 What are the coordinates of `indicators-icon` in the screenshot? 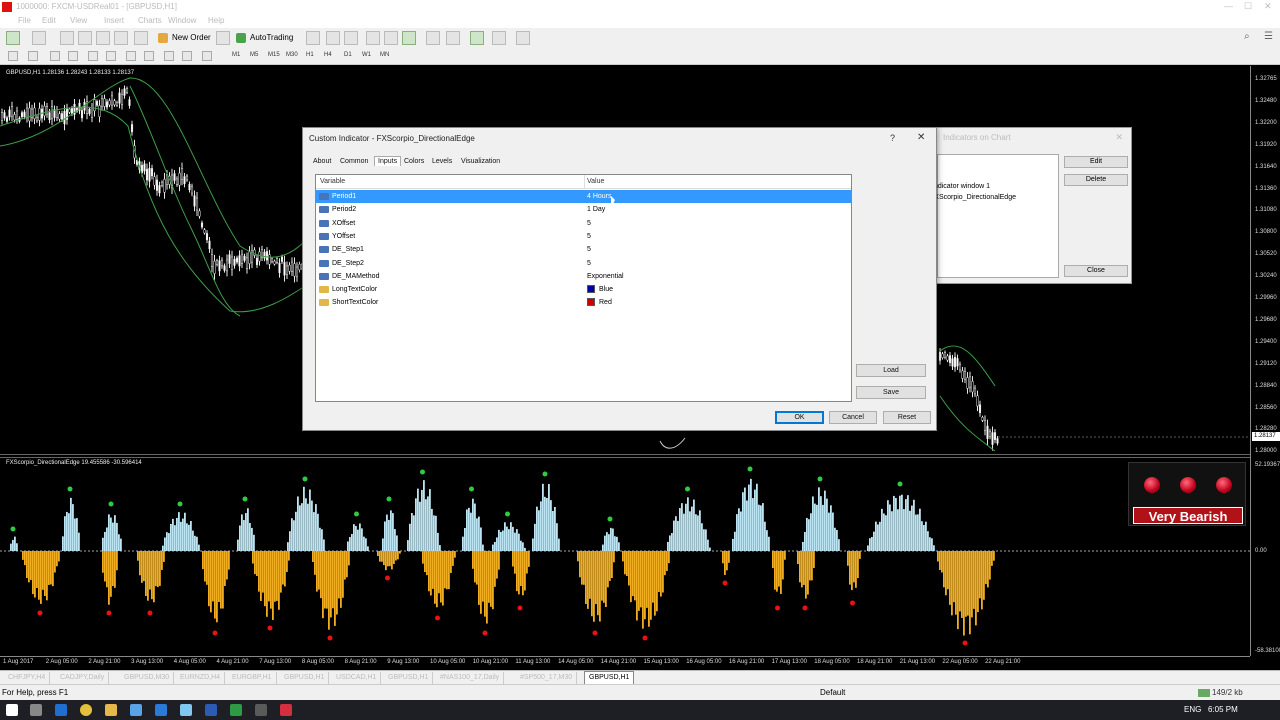 It's located at (477, 38).